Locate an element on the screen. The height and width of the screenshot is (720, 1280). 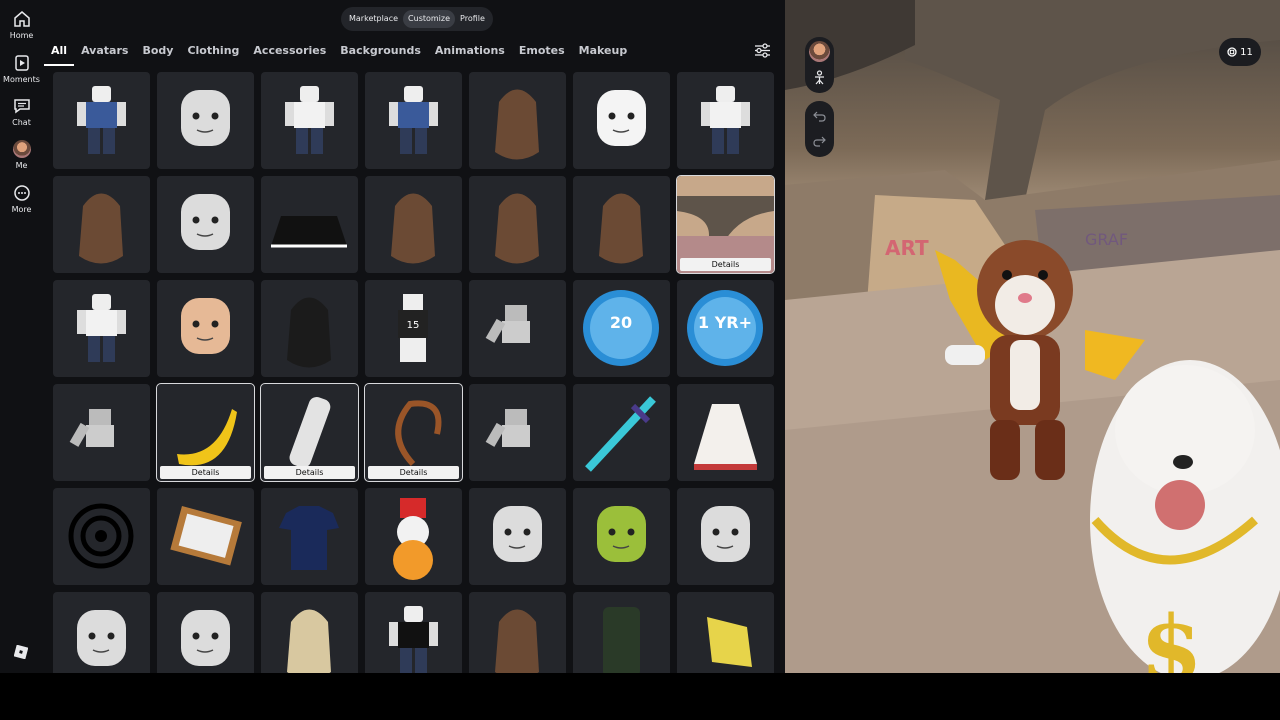
nav-me-label: Me is located at coordinates (21, 165).